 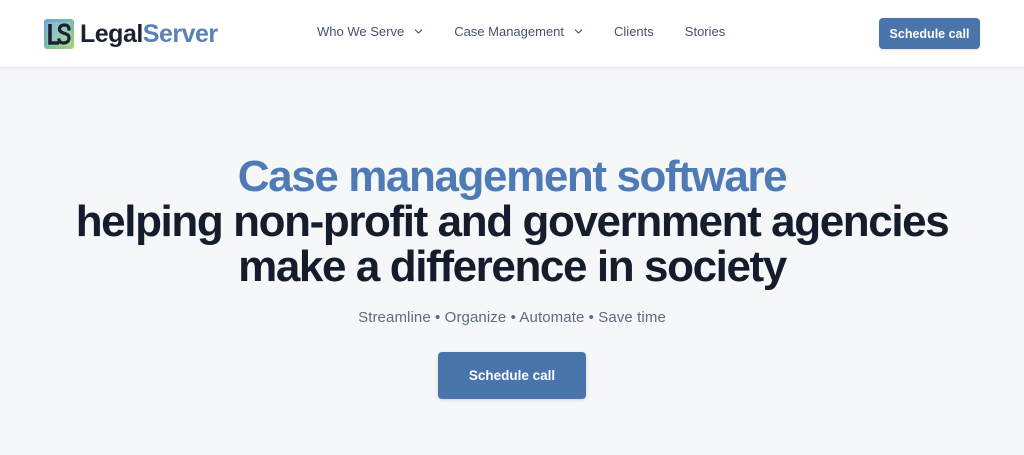 What do you see at coordinates (59, 34) in the screenshot?
I see `ls-monogram-icon` at bounding box center [59, 34].